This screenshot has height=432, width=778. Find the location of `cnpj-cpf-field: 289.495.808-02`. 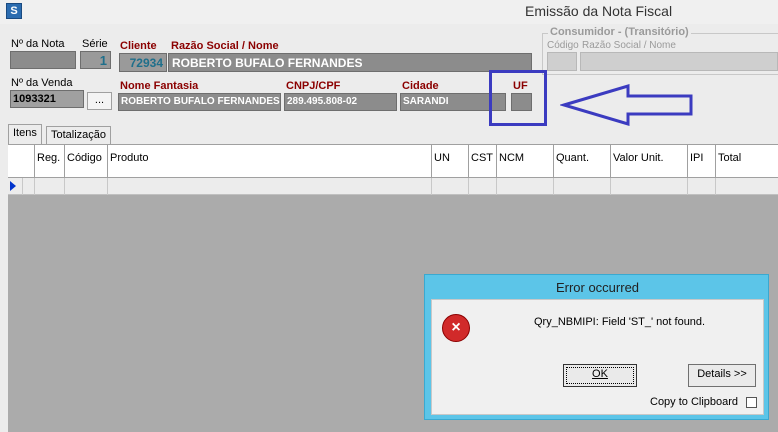

cnpj-cpf-field: 289.495.808-02 is located at coordinates (340, 102).